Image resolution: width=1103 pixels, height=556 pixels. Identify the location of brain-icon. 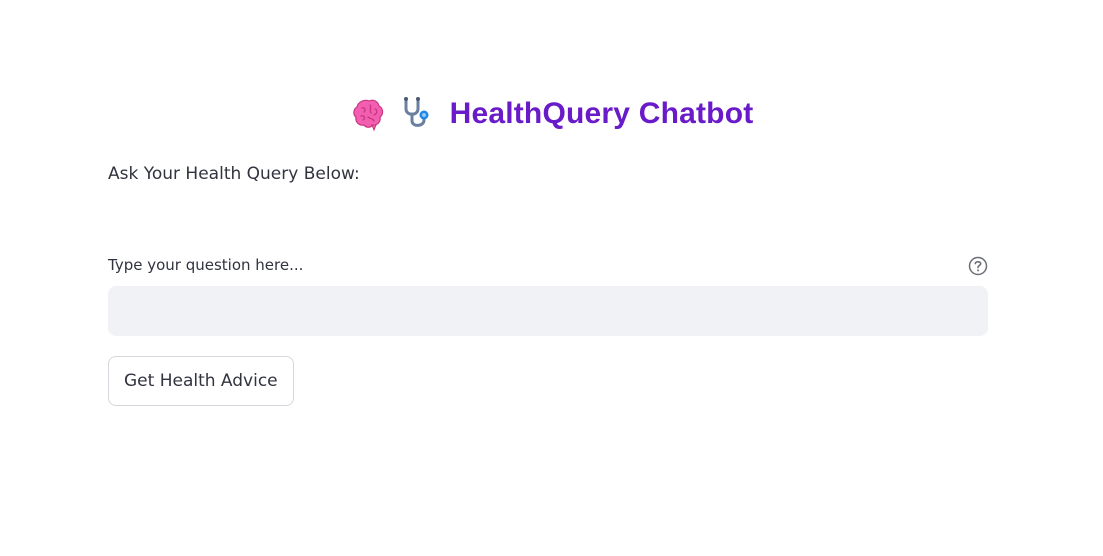
(369, 114).